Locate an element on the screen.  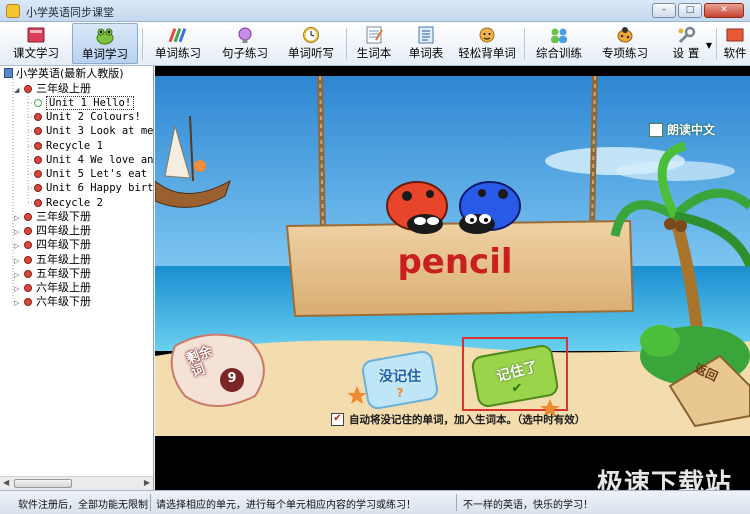
toolbar-new-words-button: 生词本 is located at coordinates (374, 43).